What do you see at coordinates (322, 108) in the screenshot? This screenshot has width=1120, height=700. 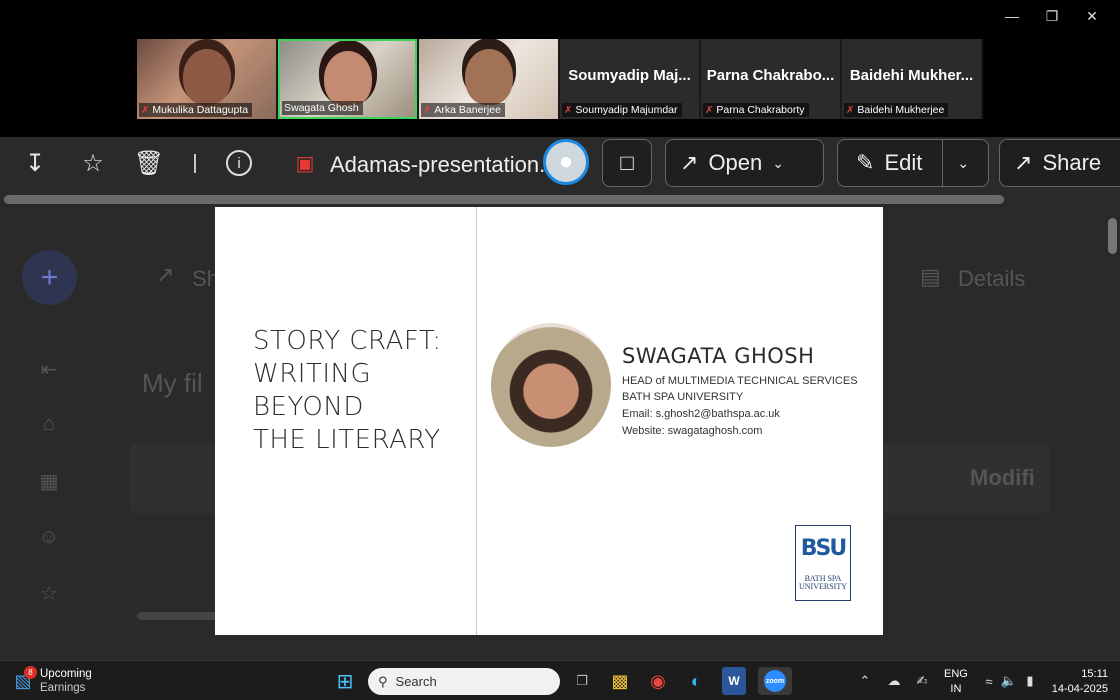 I see `participant-label: Swagata Ghosh` at bounding box center [322, 108].